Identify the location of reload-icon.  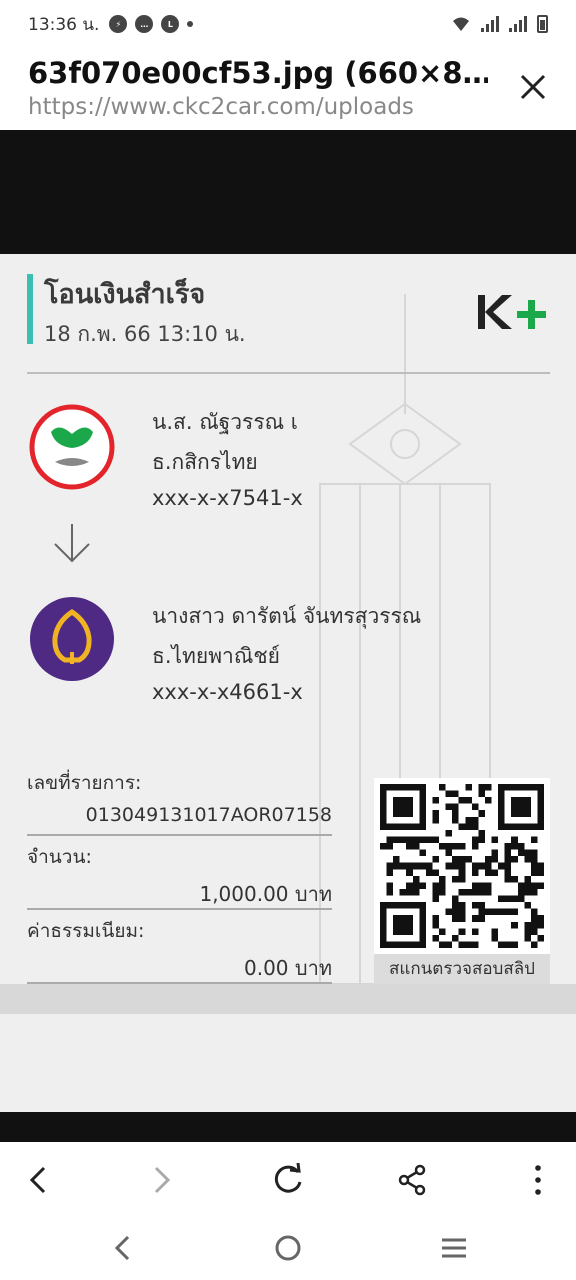
(288, 1180).